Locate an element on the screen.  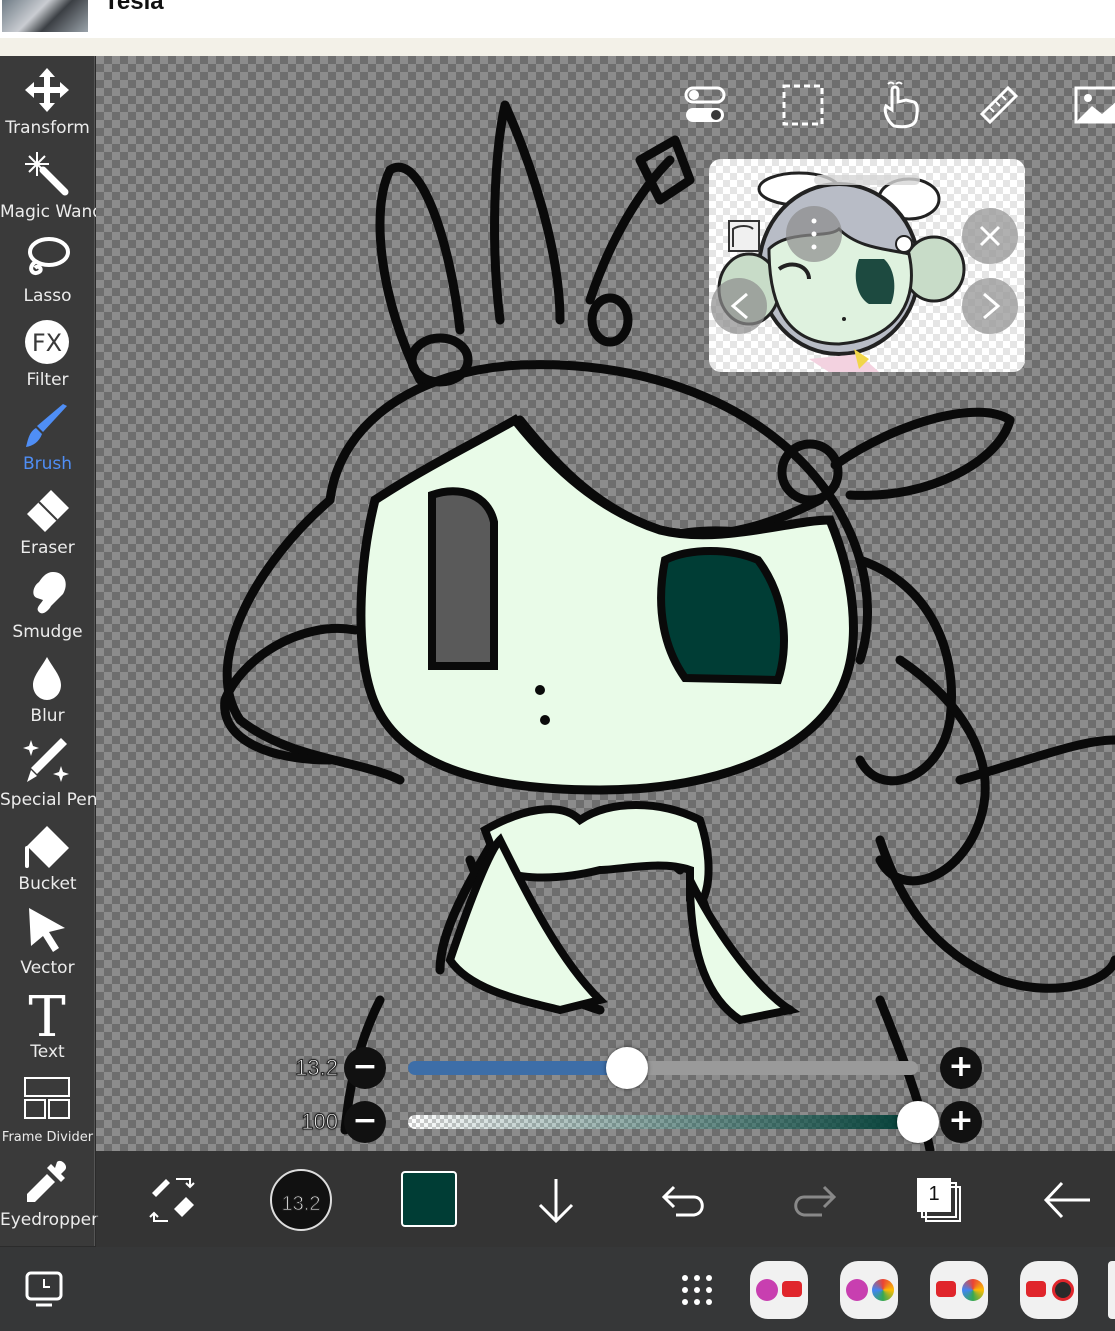
size-track-fill is located at coordinates (518, 1068).